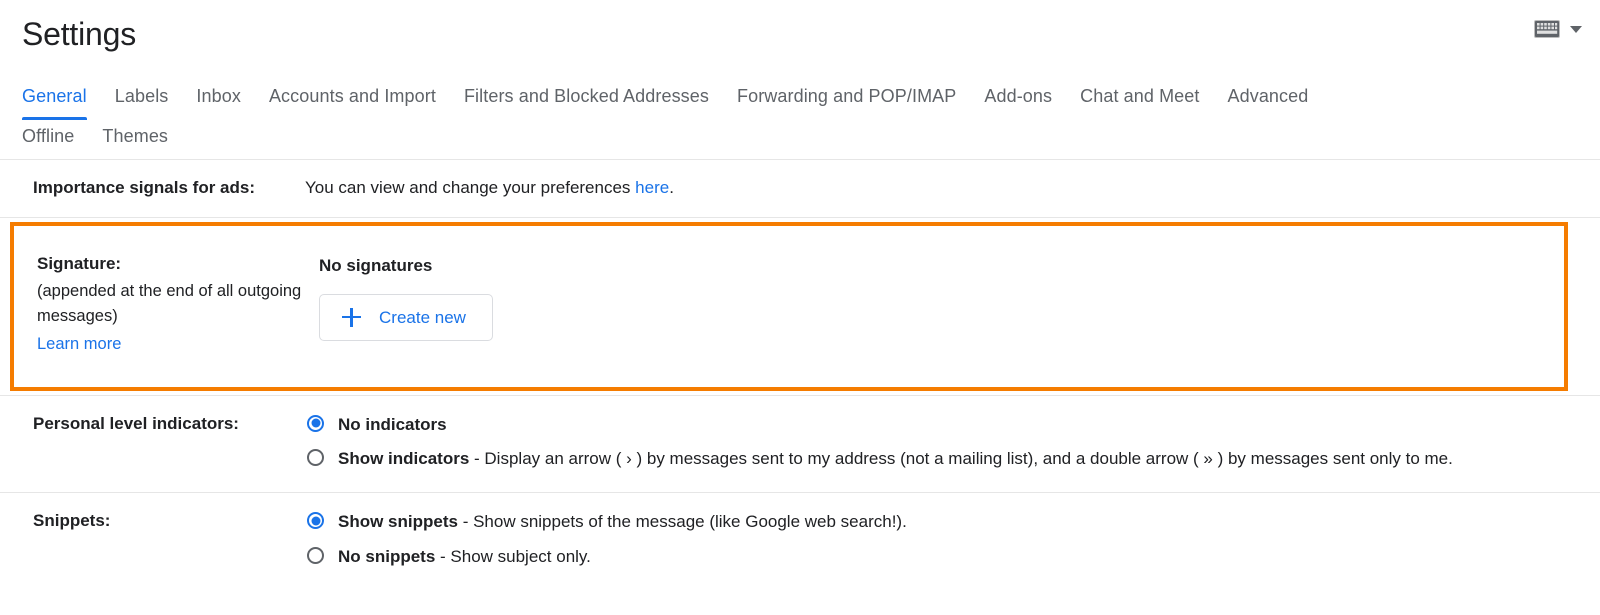 The width and height of the screenshot is (1600, 615). I want to click on radio-no-indicators, so click(315, 423).